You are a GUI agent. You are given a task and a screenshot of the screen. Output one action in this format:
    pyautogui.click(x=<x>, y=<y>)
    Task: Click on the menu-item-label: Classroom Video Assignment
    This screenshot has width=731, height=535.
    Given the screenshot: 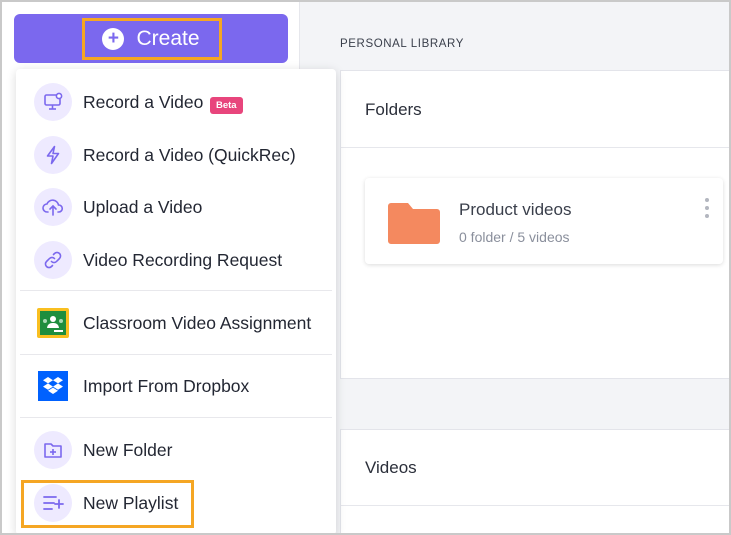 What is the action you would take?
    pyautogui.click(x=197, y=322)
    